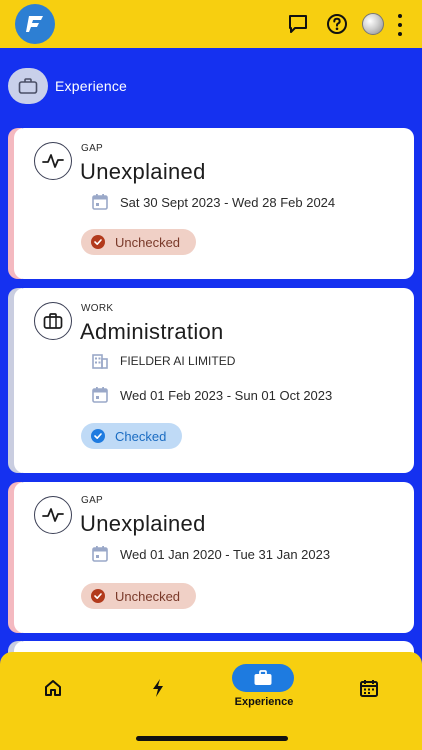 Image resolution: width=422 pixels, height=750 pixels. I want to click on home-icon, so click(53, 688).